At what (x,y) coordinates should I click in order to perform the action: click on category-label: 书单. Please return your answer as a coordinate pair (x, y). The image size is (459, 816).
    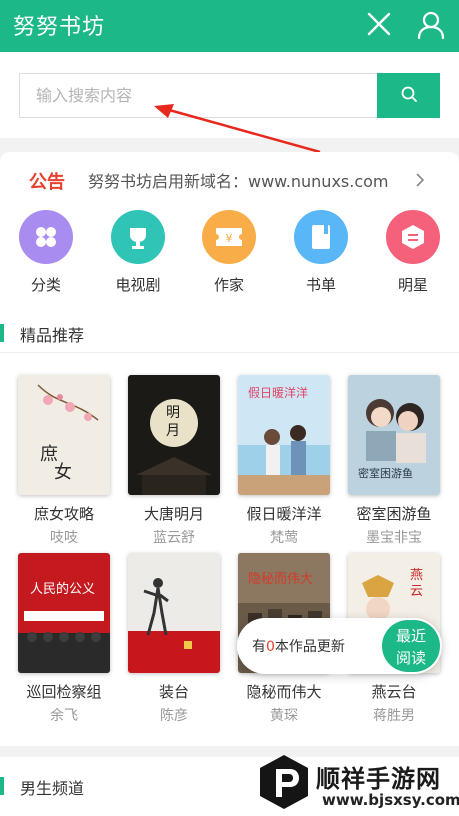
    Looking at the image, I should click on (320, 285).